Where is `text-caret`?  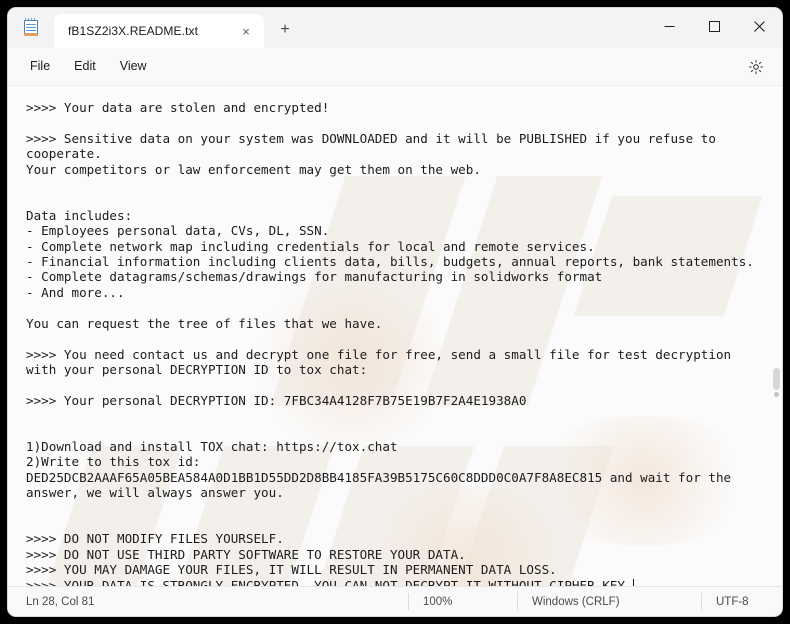 text-caret is located at coordinates (633, 582).